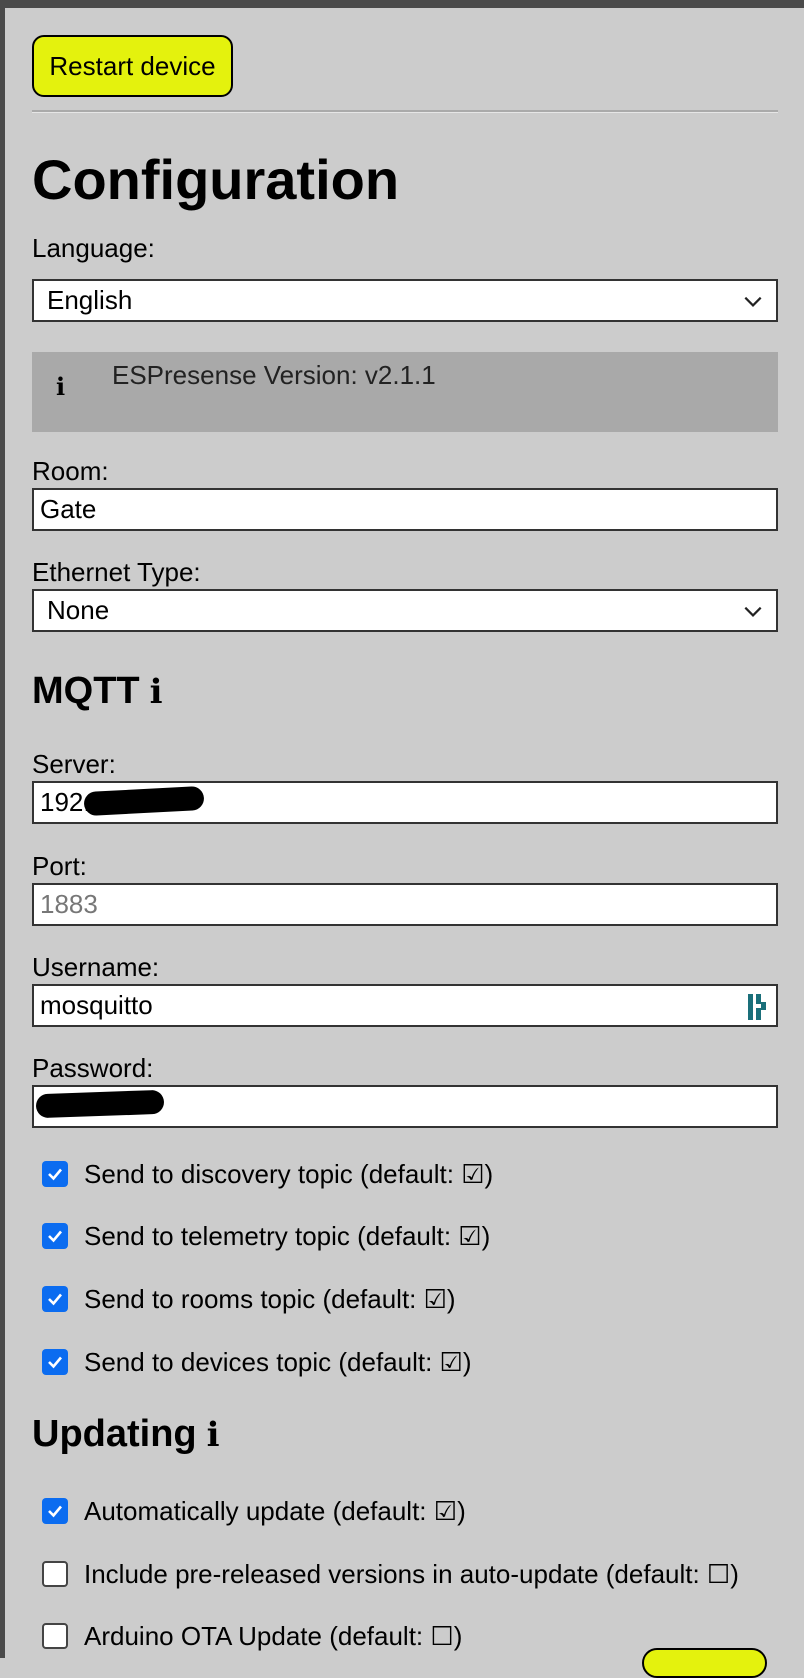 Image resolution: width=804 pixels, height=1678 pixels. What do you see at coordinates (289, 1174) in the screenshot?
I see `checkbox-label: Send to discovery topic (default: ☑)` at bounding box center [289, 1174].